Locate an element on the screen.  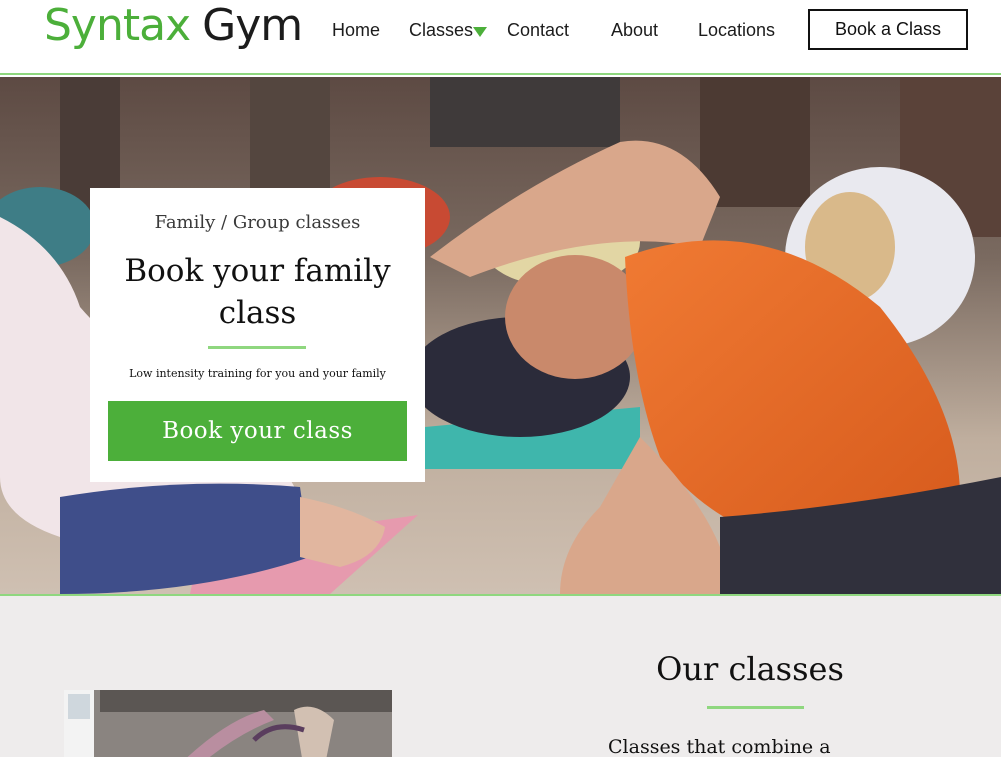
classes-photo is located at coordinates (228, 723).